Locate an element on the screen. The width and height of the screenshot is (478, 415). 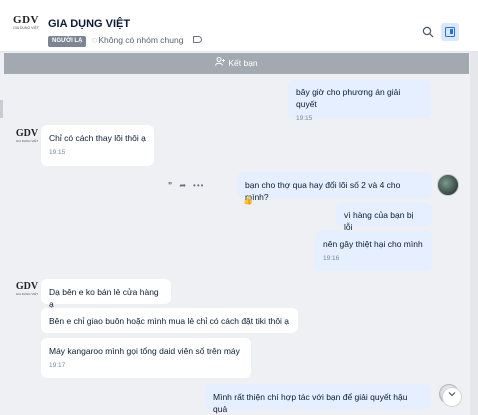
forward-icon: ➦ is located at coordinates (183, 185).